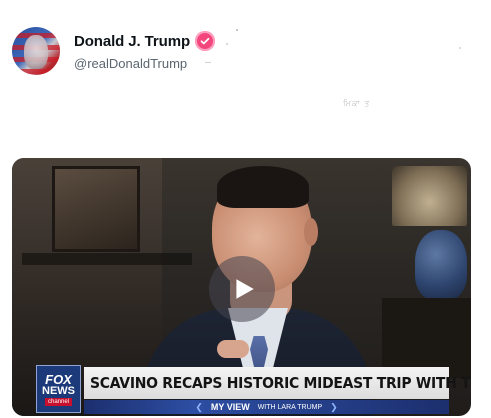  I want to click on news-channel-logo: FOX NEWS channel, so click(58, 389).